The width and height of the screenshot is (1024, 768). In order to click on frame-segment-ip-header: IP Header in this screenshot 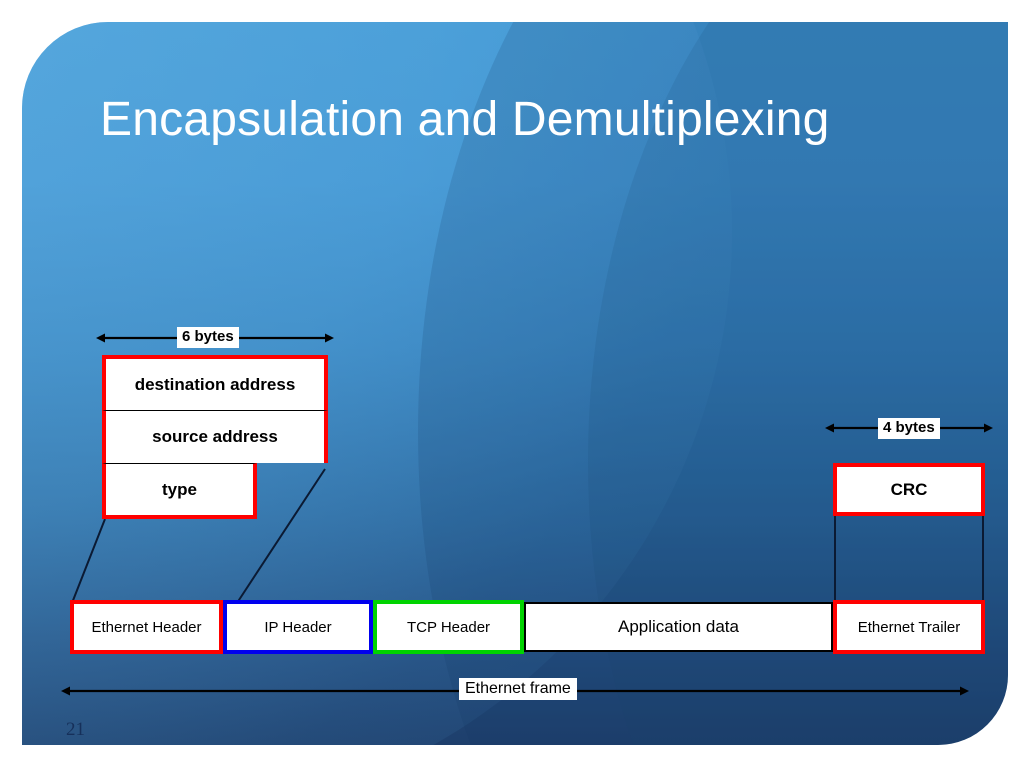, I will do `click(298, 627)`.